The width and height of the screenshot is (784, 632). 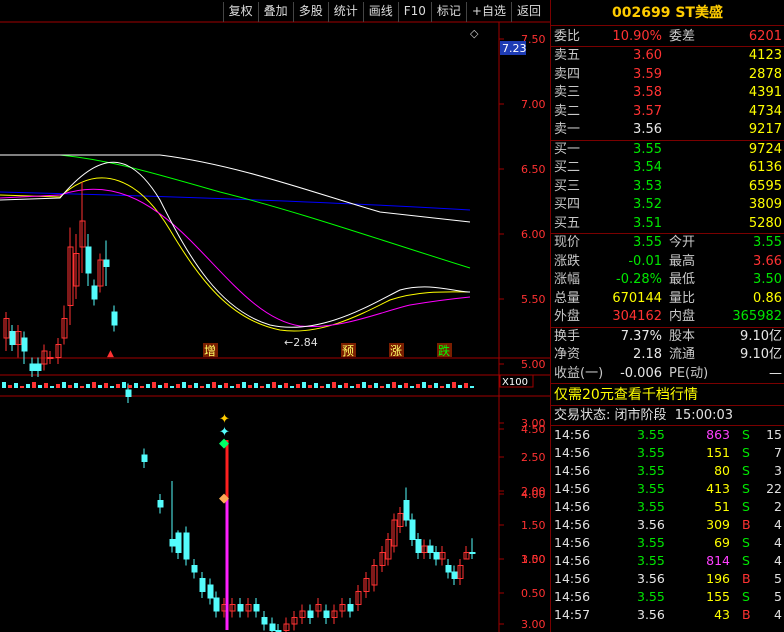 What do you see at coordinates (572, 614) in the screenshot?
I see `tick-time: 14:57` at bounding box center [572, 614].